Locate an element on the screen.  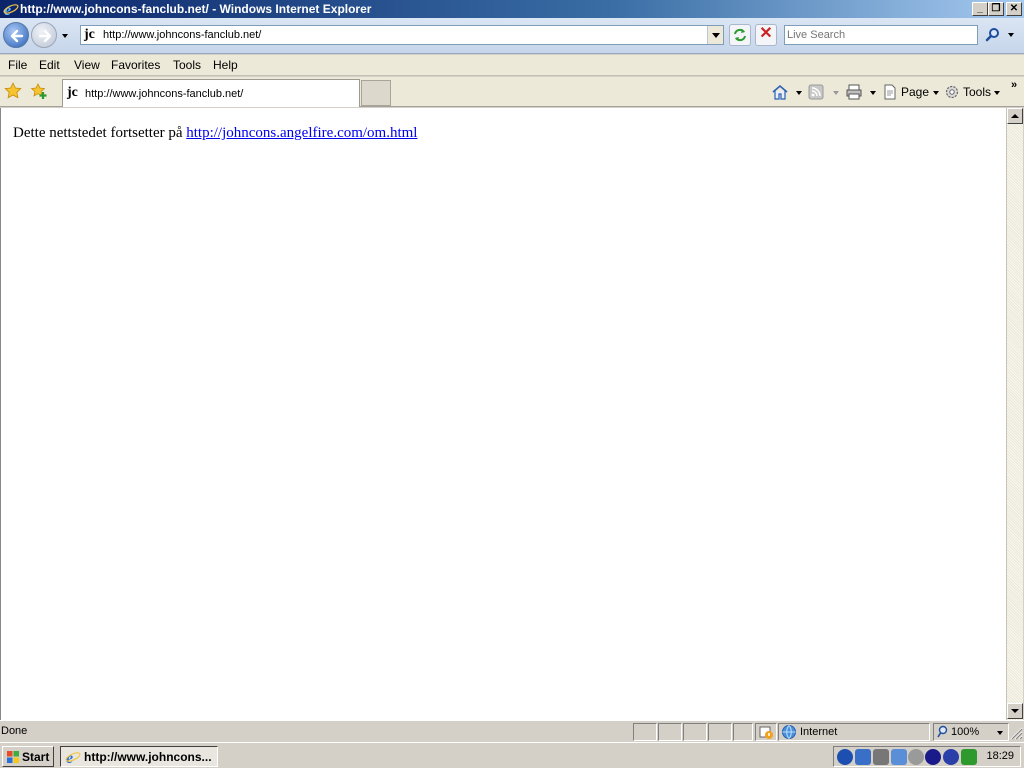
recent-pages-dropdown-icon is located at coordinates (65, 36).